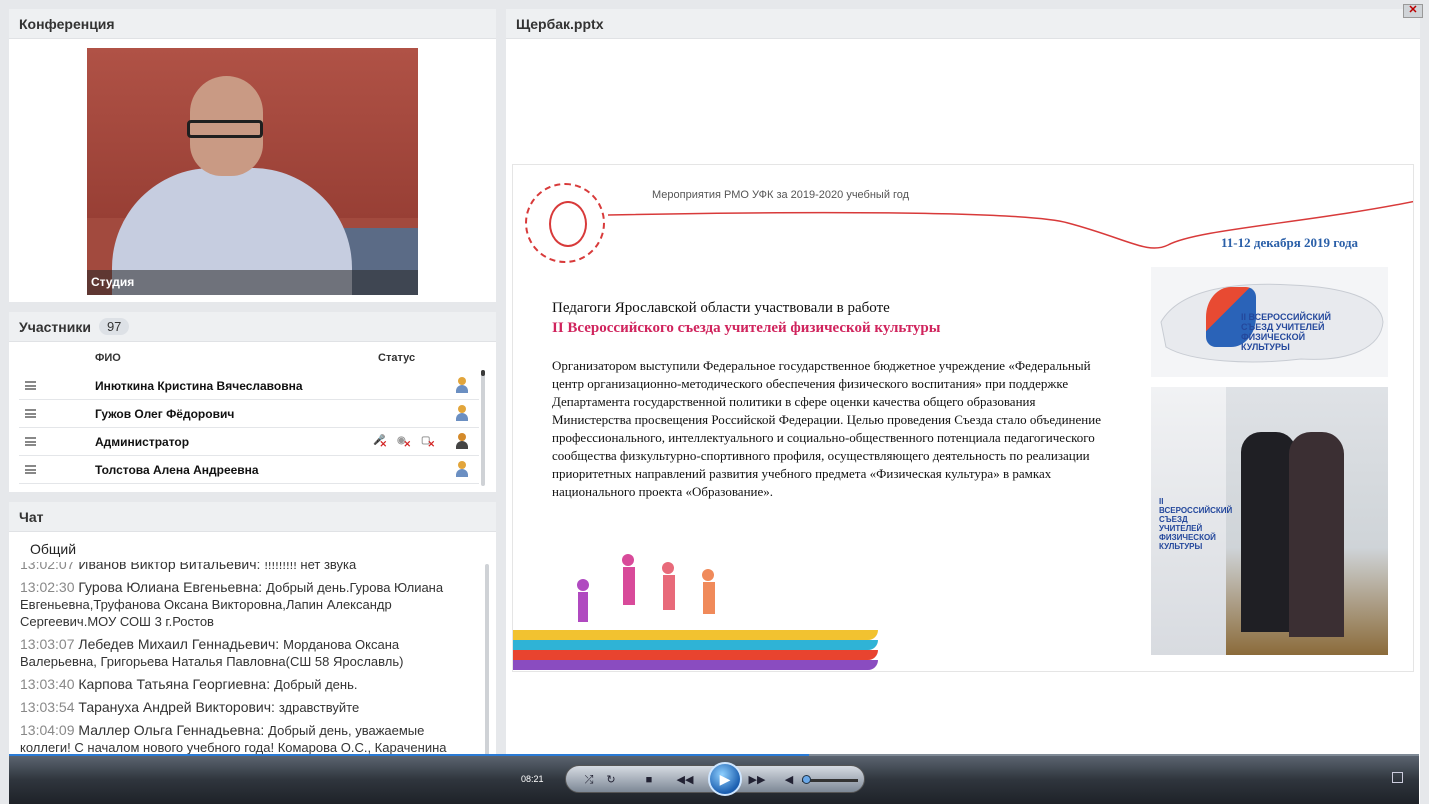 The width and height of the screenshot is (1429, 804). I want to click on message-author: Иванов Виктор Витальевич:, so click(169, 567).